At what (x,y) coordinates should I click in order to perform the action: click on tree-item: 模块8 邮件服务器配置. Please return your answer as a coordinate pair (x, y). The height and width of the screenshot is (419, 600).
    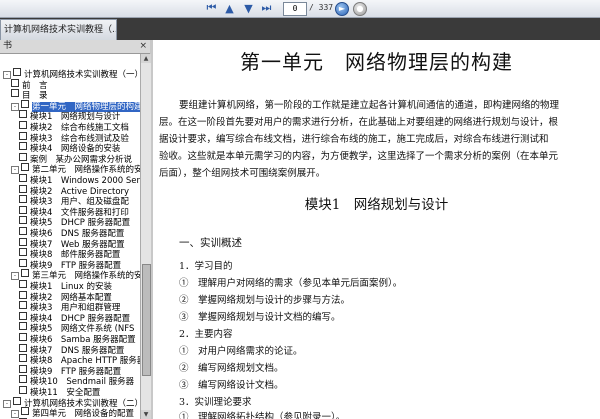
    Looking at the image, I should click on (69, 254).